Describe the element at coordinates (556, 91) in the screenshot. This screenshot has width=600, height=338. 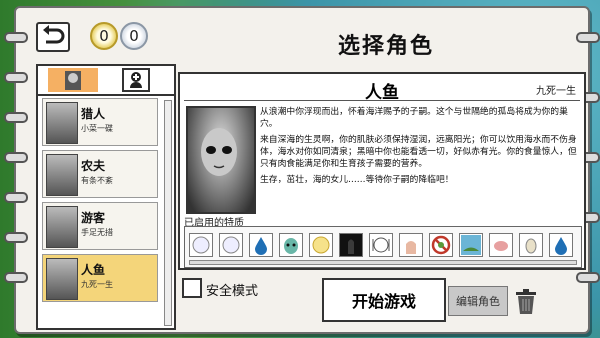
I see `selected-character-difficulty: 九死一生` at that location.